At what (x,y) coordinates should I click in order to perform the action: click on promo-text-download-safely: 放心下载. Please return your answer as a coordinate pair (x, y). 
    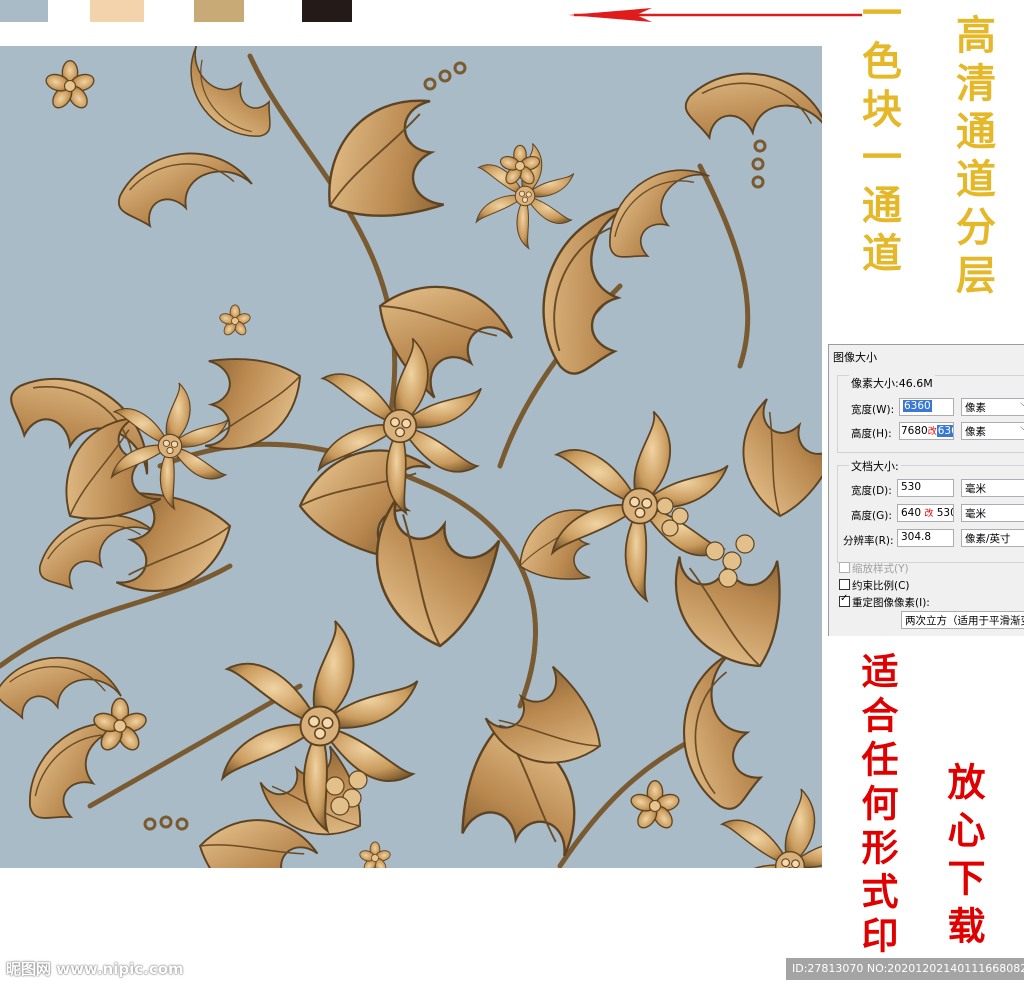
    Looking at the image, I should click on (963, 858).